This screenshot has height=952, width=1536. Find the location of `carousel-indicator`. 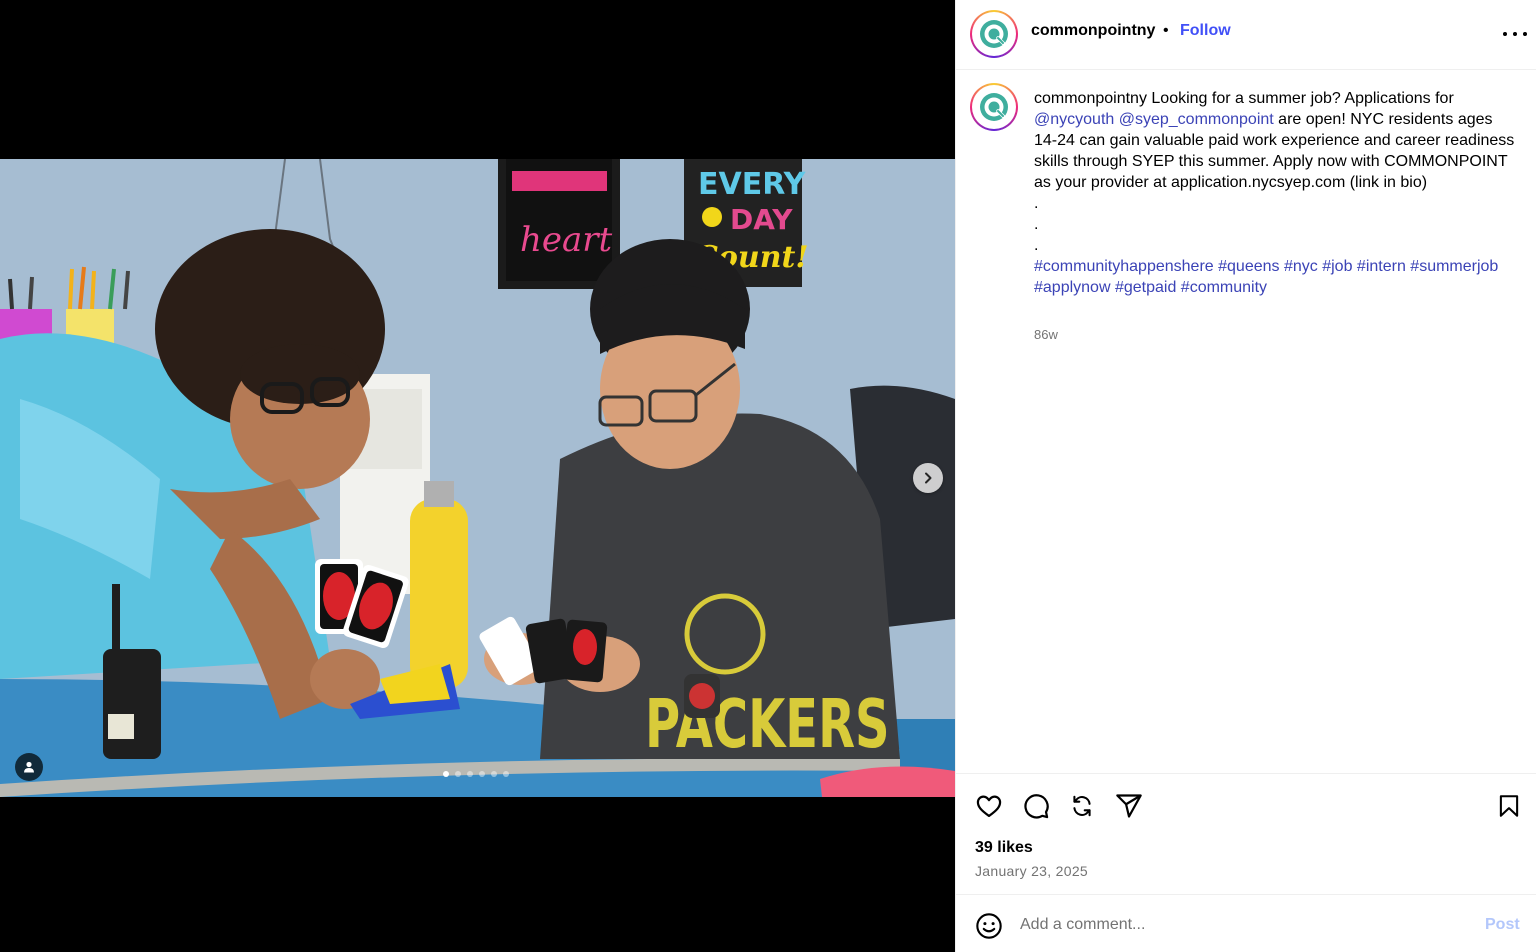

carousel-indicator is located at coordinates (476, 774).